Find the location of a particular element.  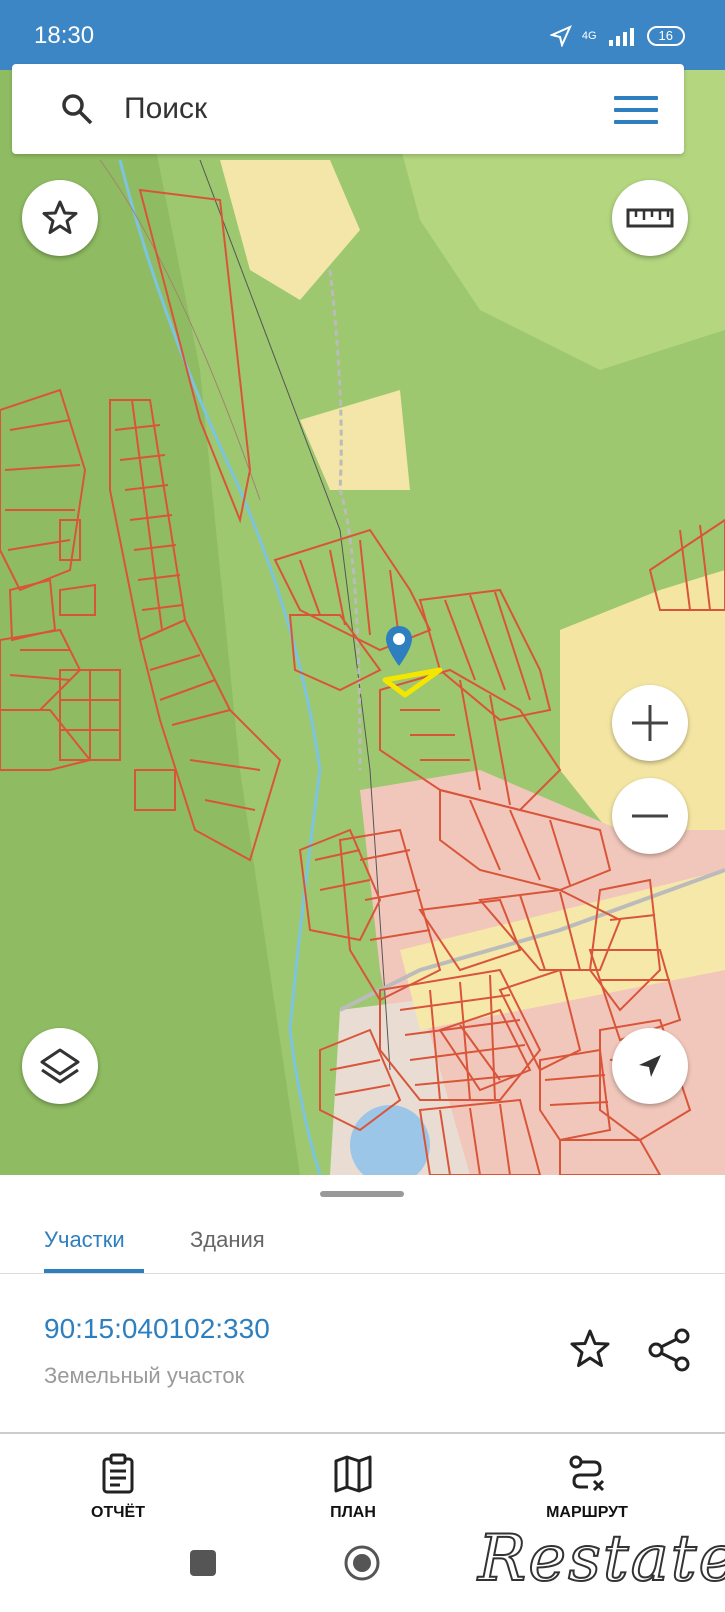

ruler-button is located at coordinates (650, 218).